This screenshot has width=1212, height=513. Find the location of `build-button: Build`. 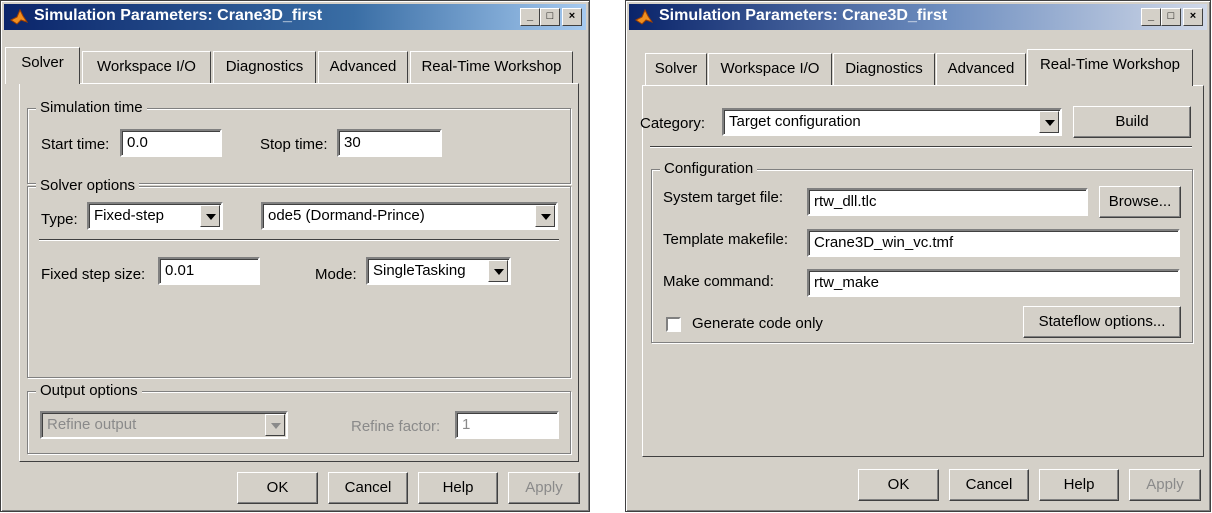

build-button: Build is located at coordinates (1132, 122).